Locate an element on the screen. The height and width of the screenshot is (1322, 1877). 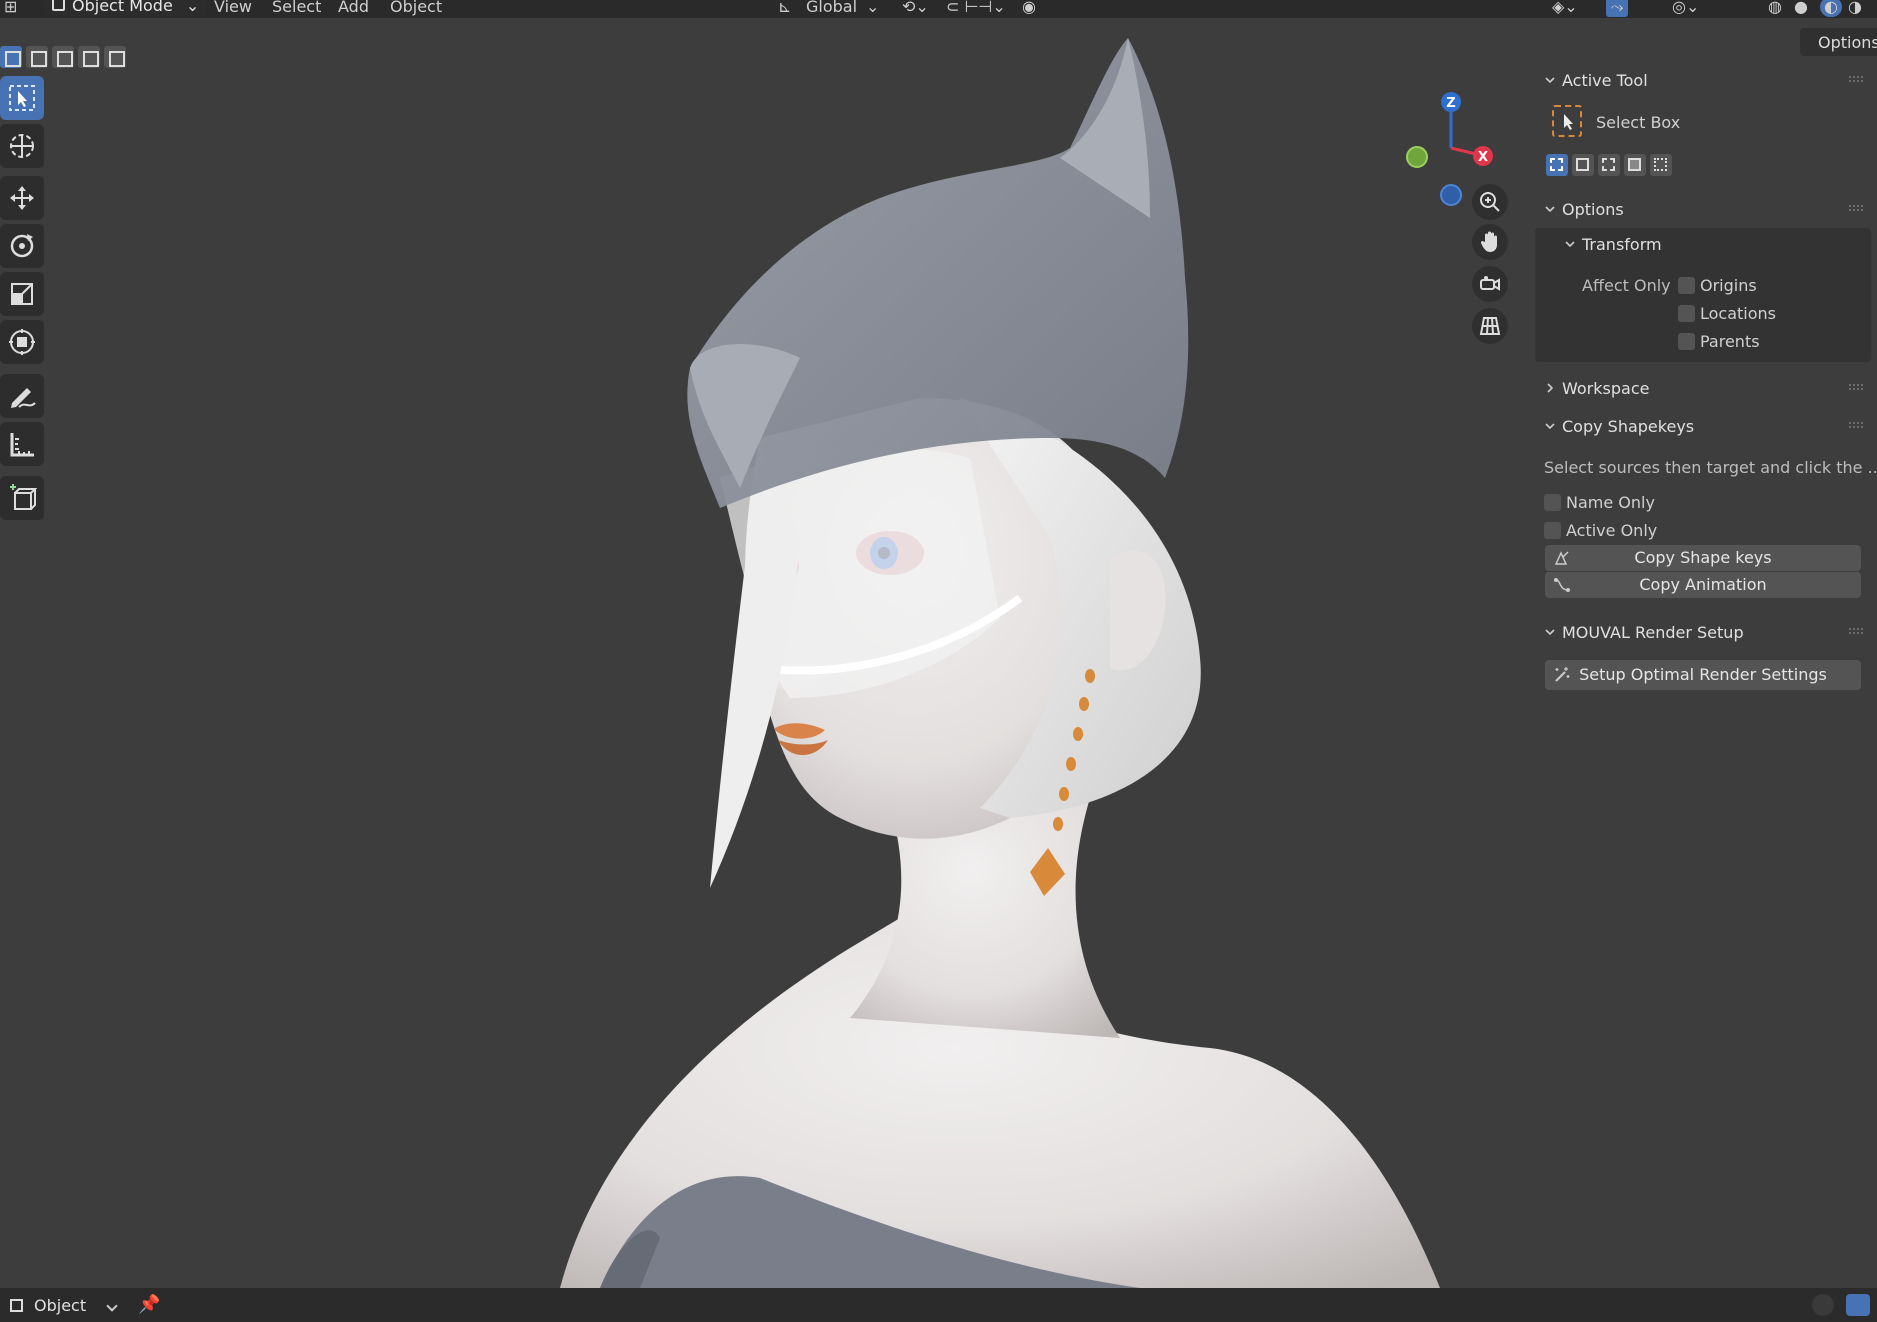
parents-checkbox is located at coordinates (1686, 341).